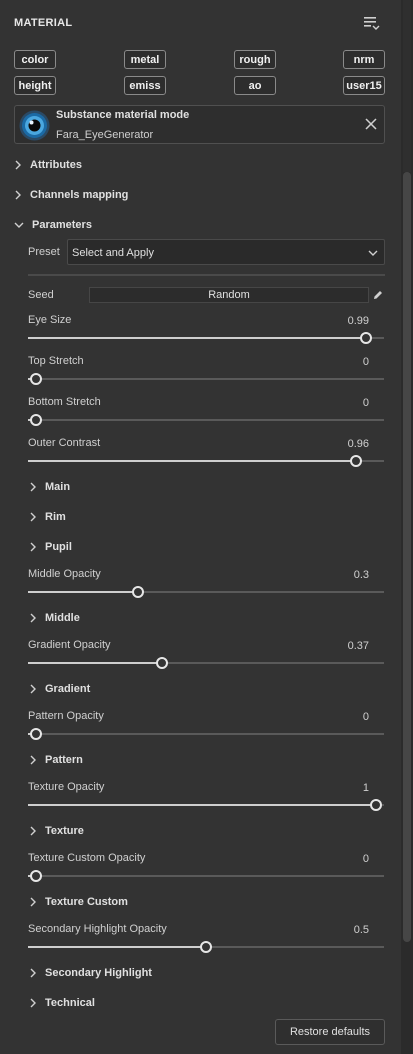 The width and height of the screenshot is (413, 1054). I want to click on group-texture-custom: Texture Custom, so click(78, 902).